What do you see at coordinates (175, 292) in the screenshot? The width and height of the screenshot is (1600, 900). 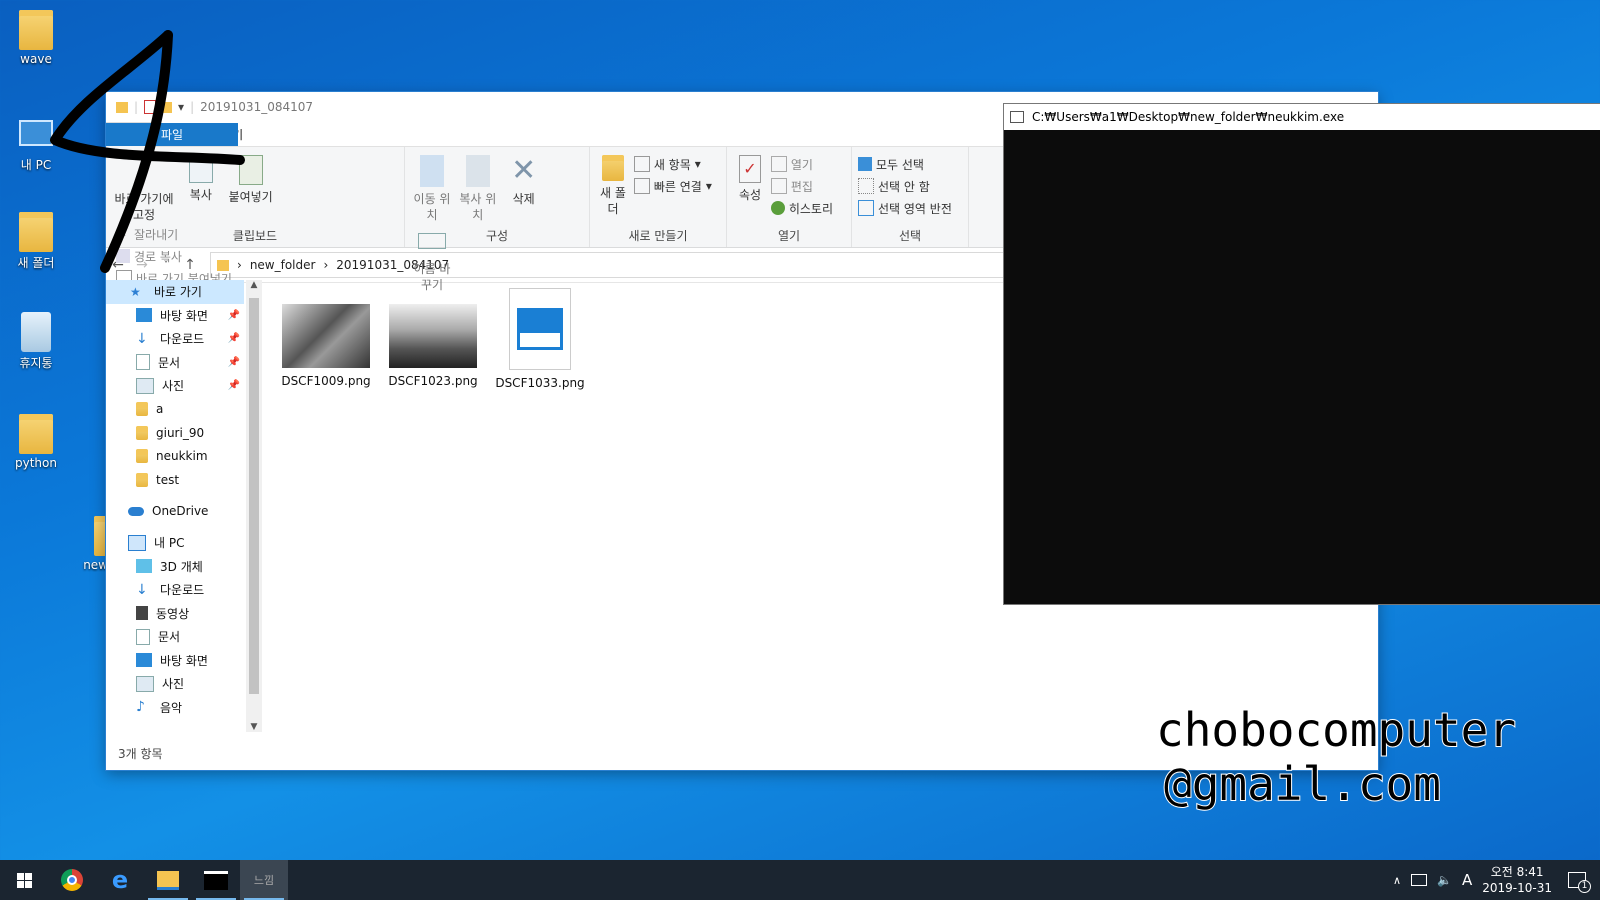 I see `nav-quick-access: ★ 바로 가기` at bounding box center [175, 292].